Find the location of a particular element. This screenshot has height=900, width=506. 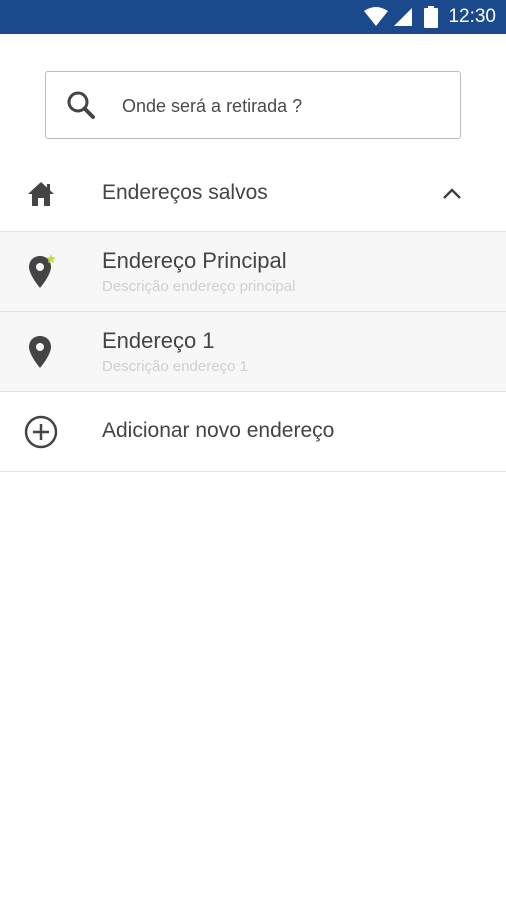

battery-icon is located at coordinates (431, 17).